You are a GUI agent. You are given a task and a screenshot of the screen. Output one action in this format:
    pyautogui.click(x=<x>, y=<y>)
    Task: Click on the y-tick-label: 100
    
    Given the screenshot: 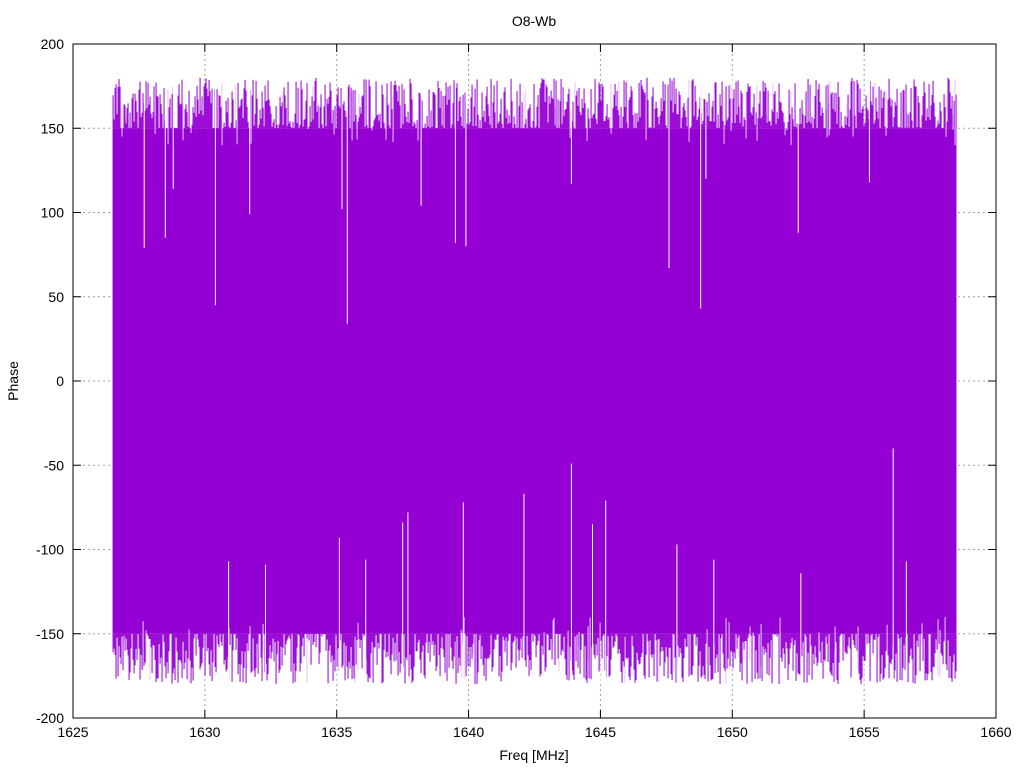 What is the action you would take?
    pyautogui.click(x=53, y=213)
    